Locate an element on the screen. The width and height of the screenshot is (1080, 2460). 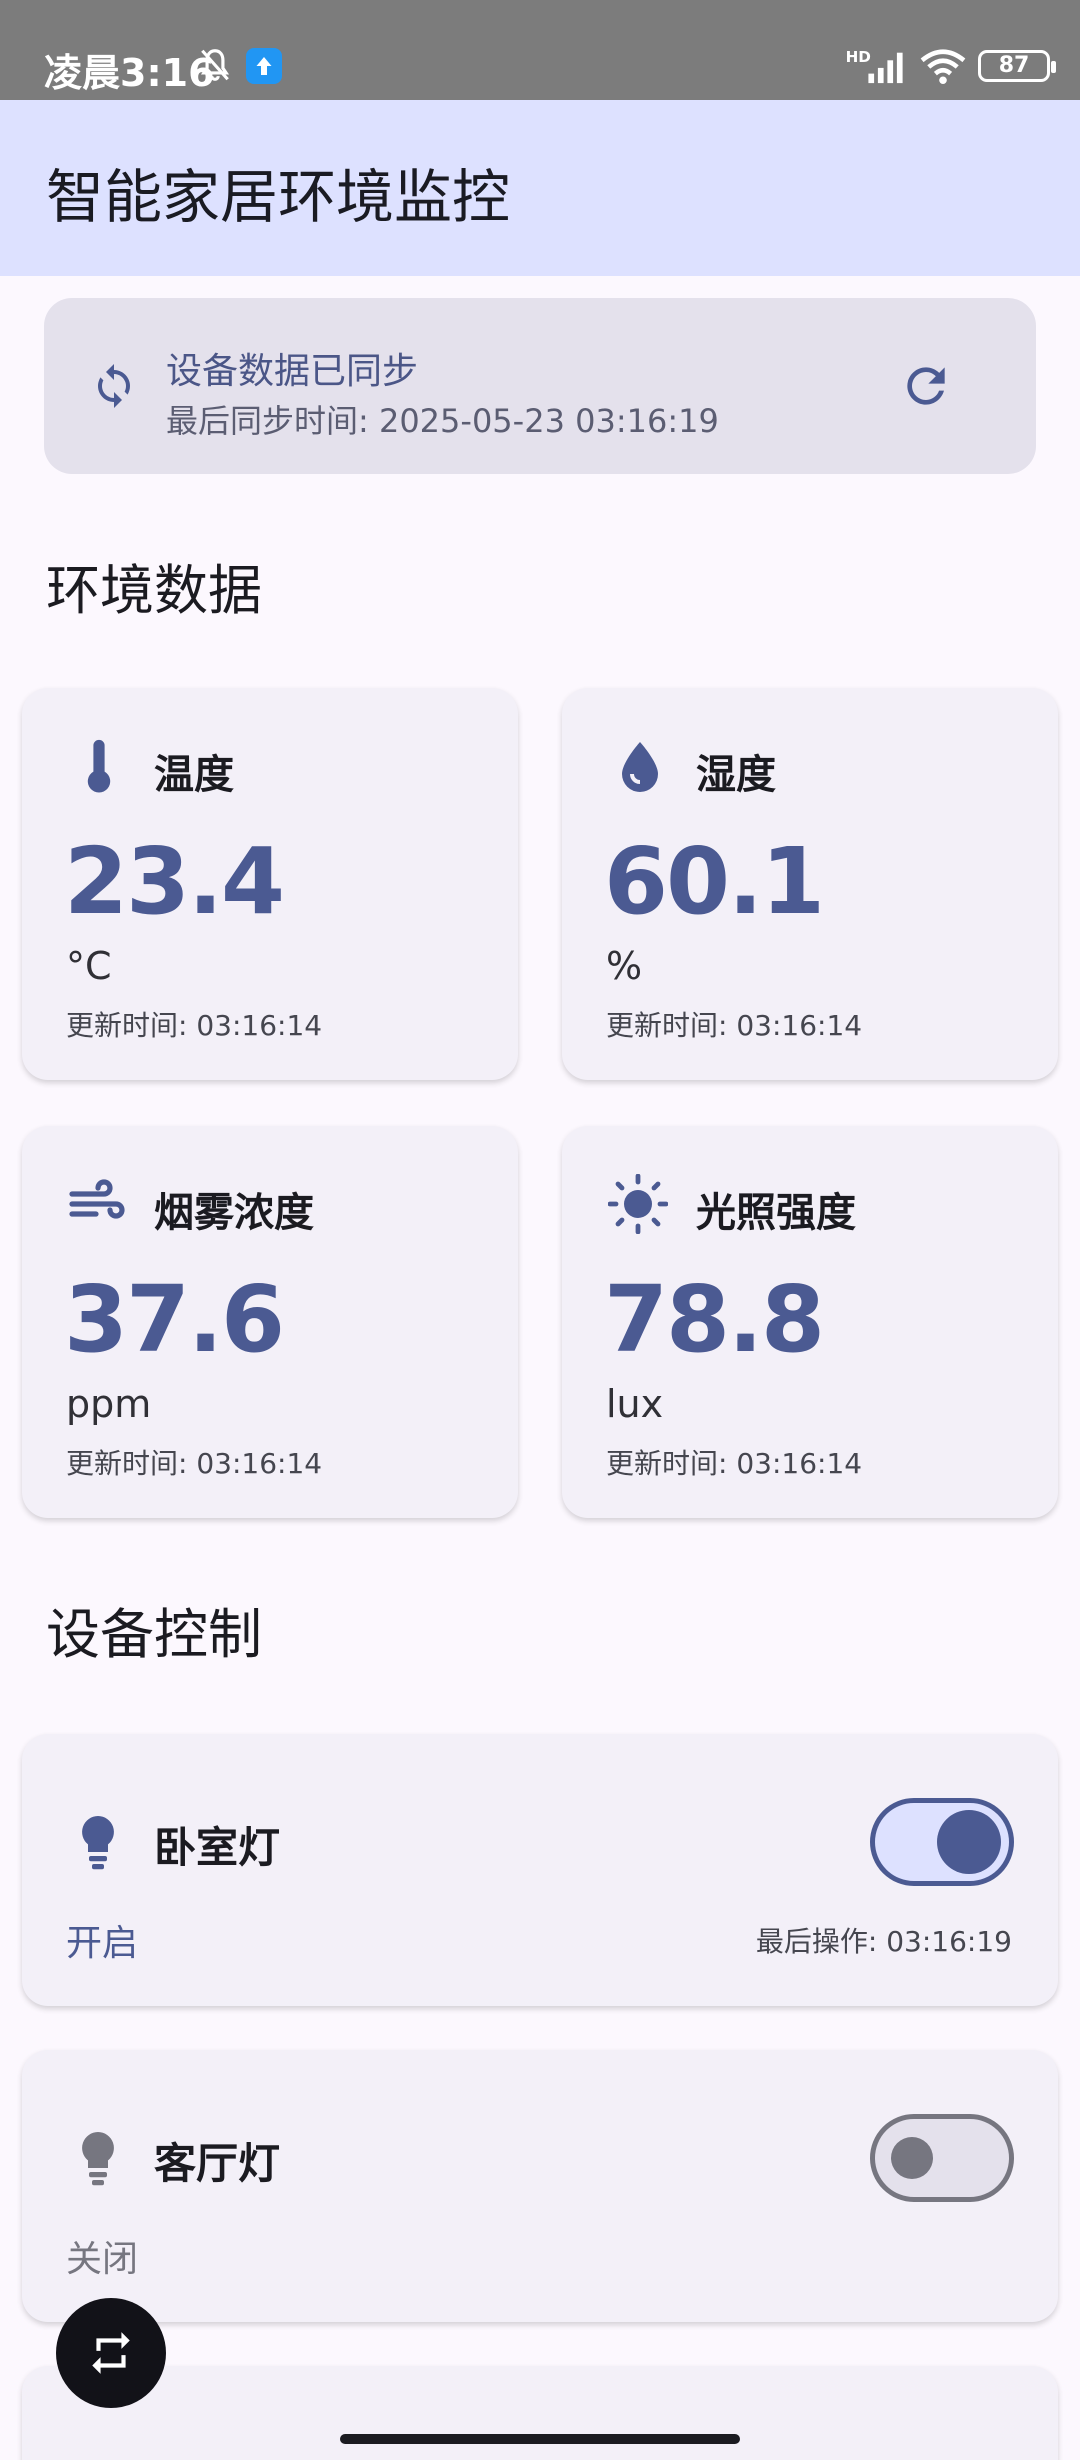
sensor-unit: % is located at coordinates (624, 966).